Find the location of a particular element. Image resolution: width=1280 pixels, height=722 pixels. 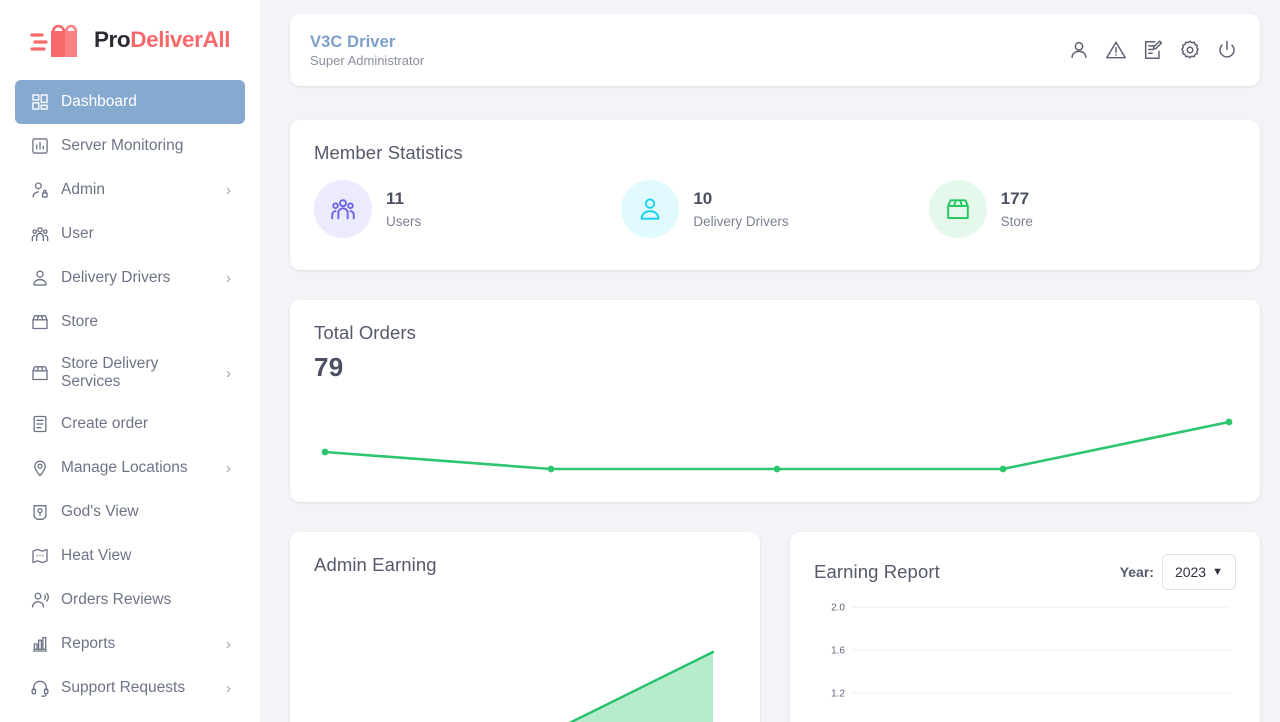

grid-dashboard-icon is located at coordinates (40, 102).